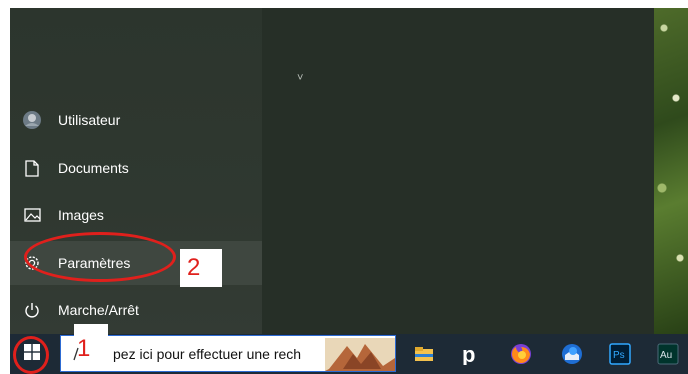 The height and width of the screenshot is (374, 688). I want to click on start-item-user-label: Utilisateur, so click(89, 120).